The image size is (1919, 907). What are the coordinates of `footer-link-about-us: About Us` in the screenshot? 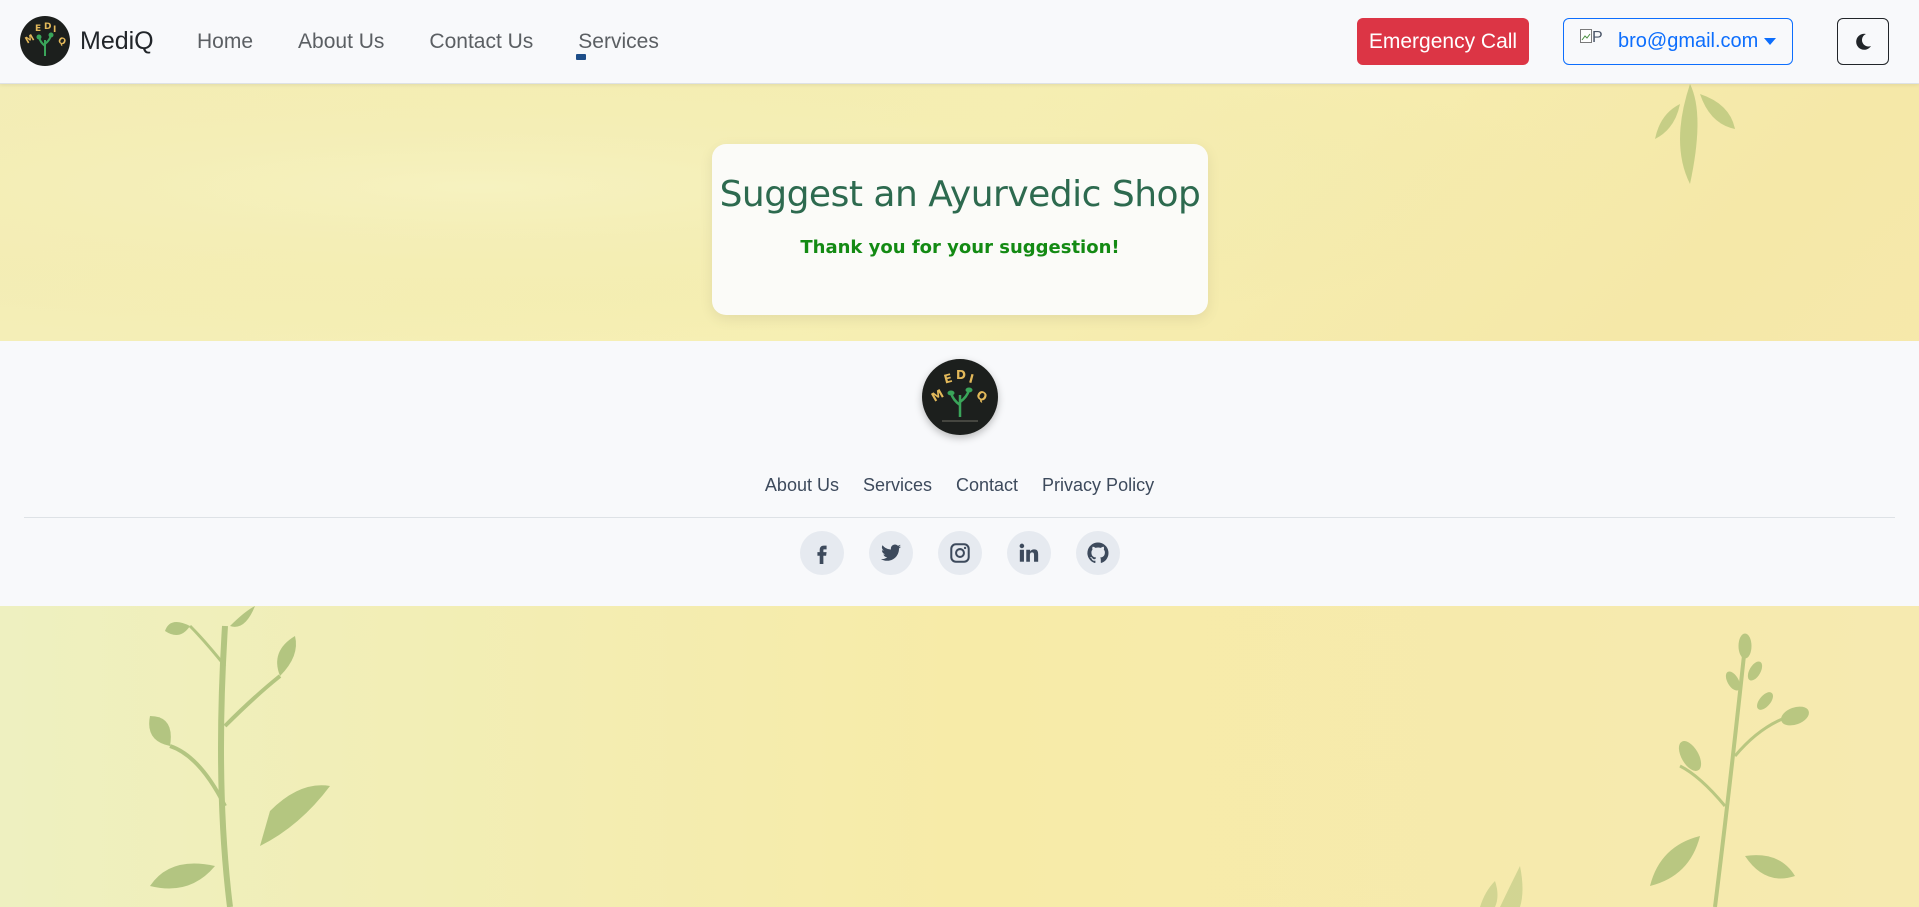 It's located at (802, 485).